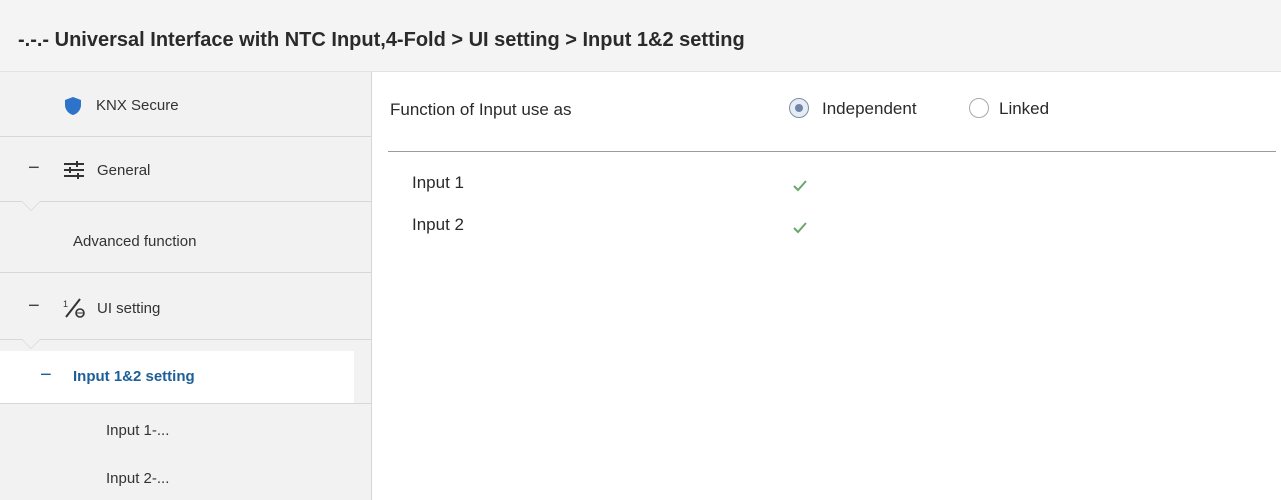 The width and height of the screenshot is (1281, 500). What do you see at coordinates (74, 172) in the screenshot?
I see `sliders-icon` at bounding box center [74, 172].